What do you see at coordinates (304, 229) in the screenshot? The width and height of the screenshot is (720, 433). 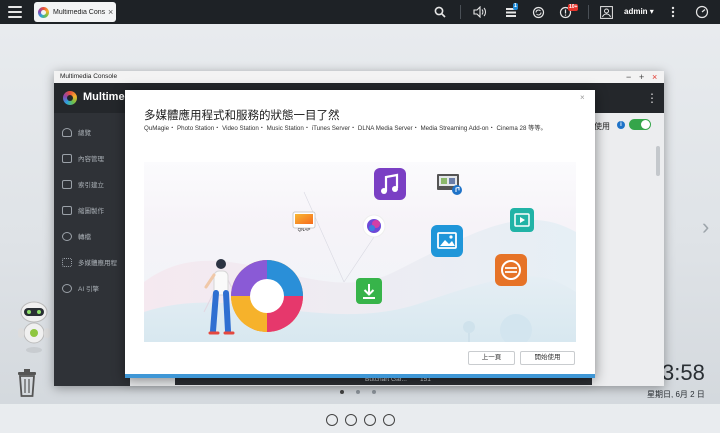 I see `qnap-label: QNAP` at bounding box center [304, 229].